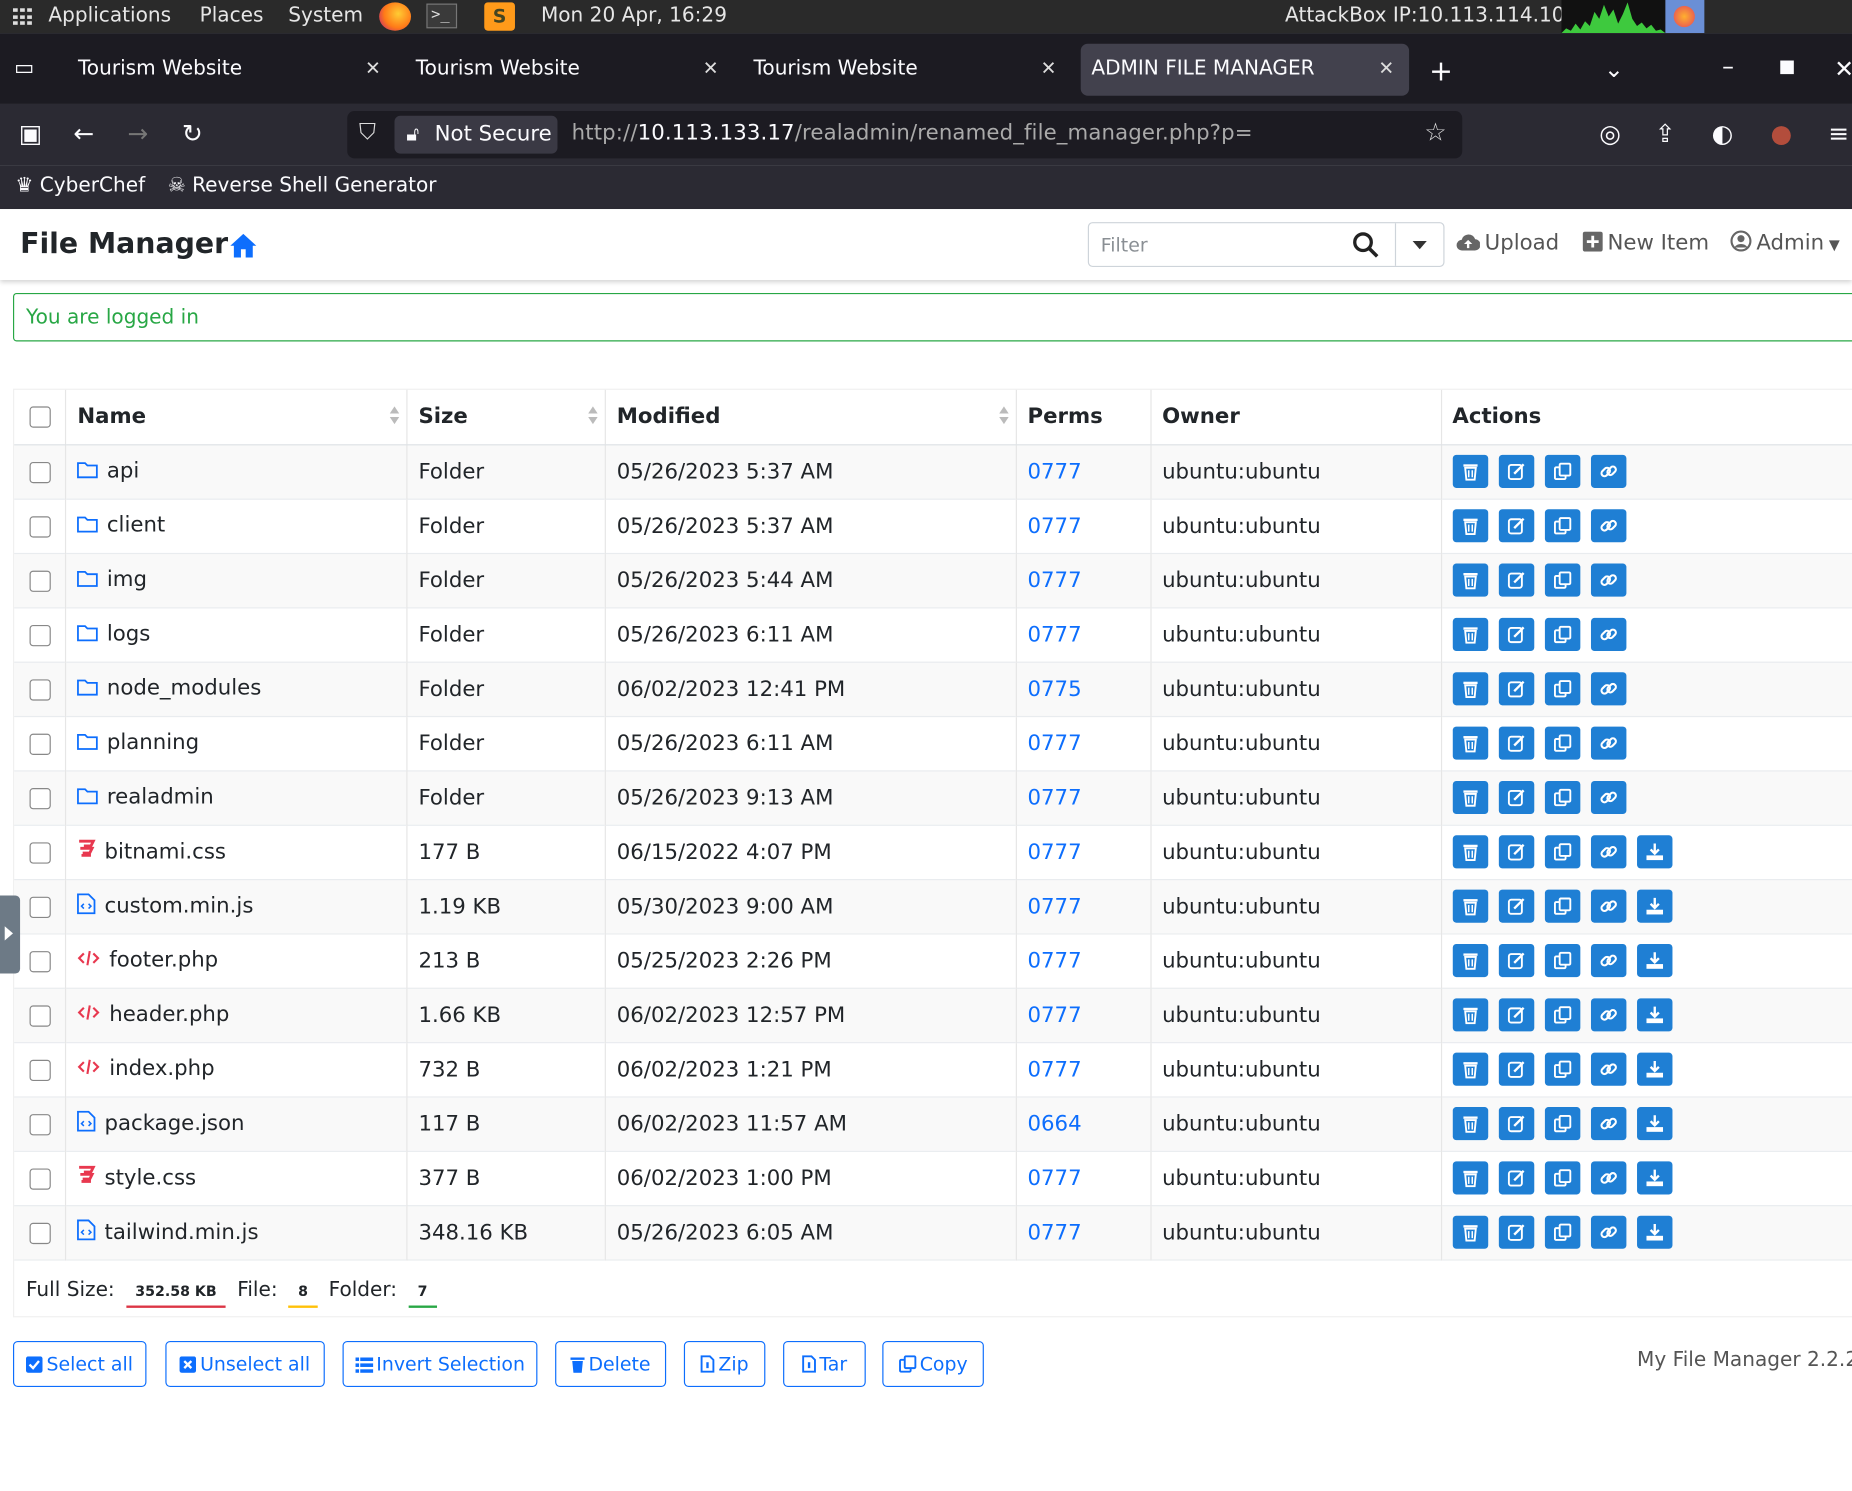 The height and width of the screenshot is (1491, 1852). I want to click on extensions-icon: ⇪, so click(1665, 133).